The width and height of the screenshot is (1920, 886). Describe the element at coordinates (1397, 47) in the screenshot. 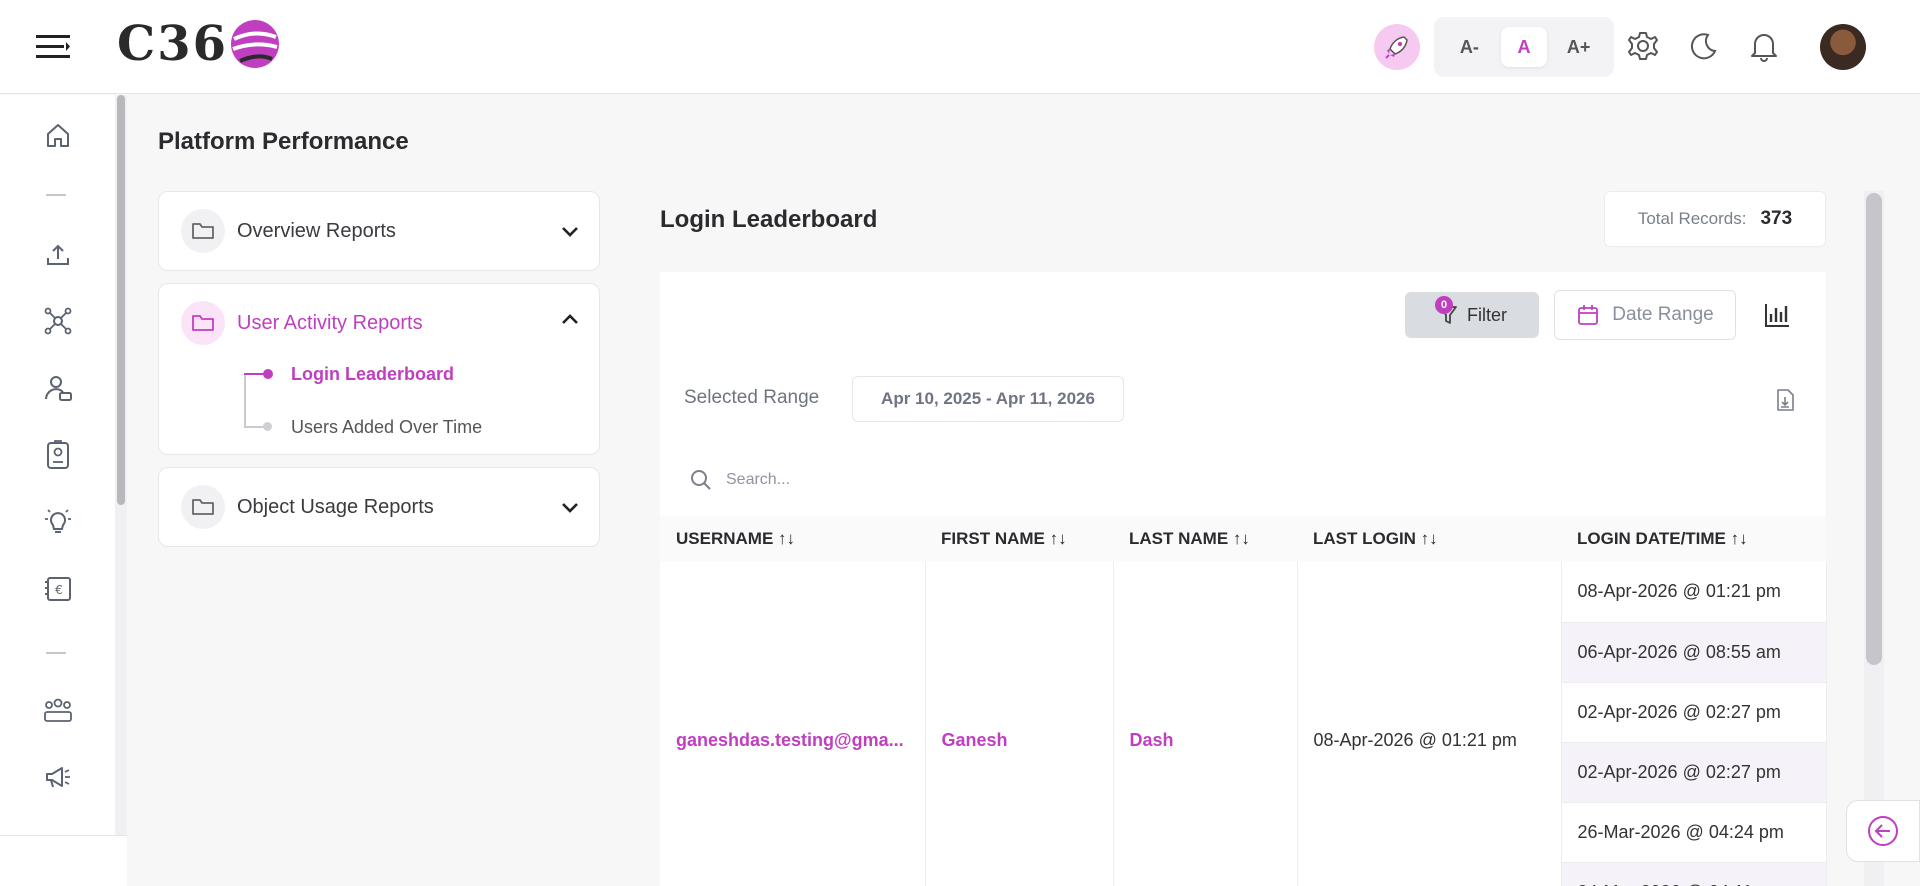

I see `rocket-icon` at that location.